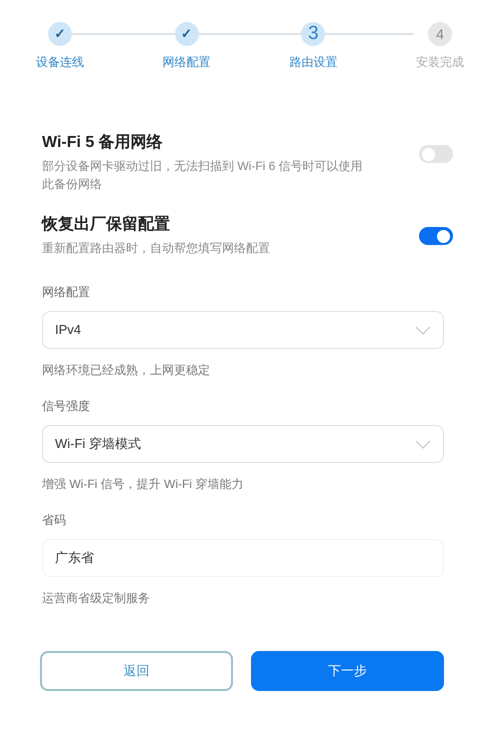  What do you see at coordinates (106, 224) in the screenshot?
I see `setting-title: 恢复出厂保留配置` at bounding box center [106, 224].